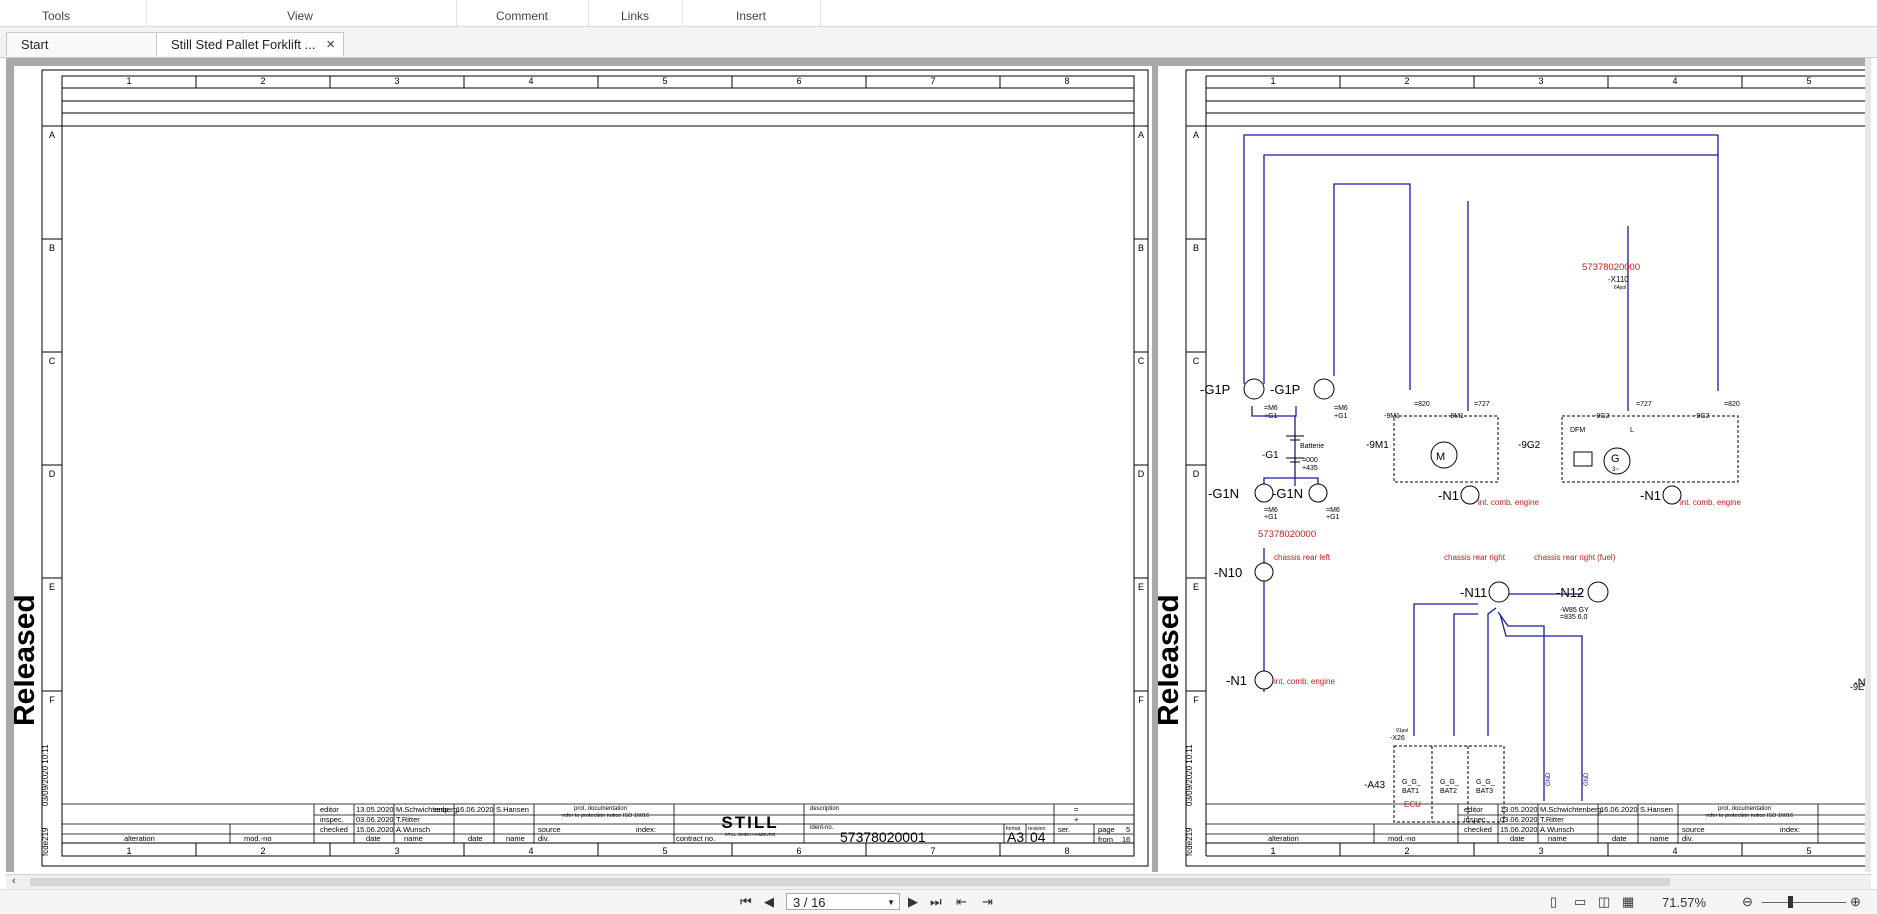  I want to click on col-bottom-3: 3, so click(1540, 851).